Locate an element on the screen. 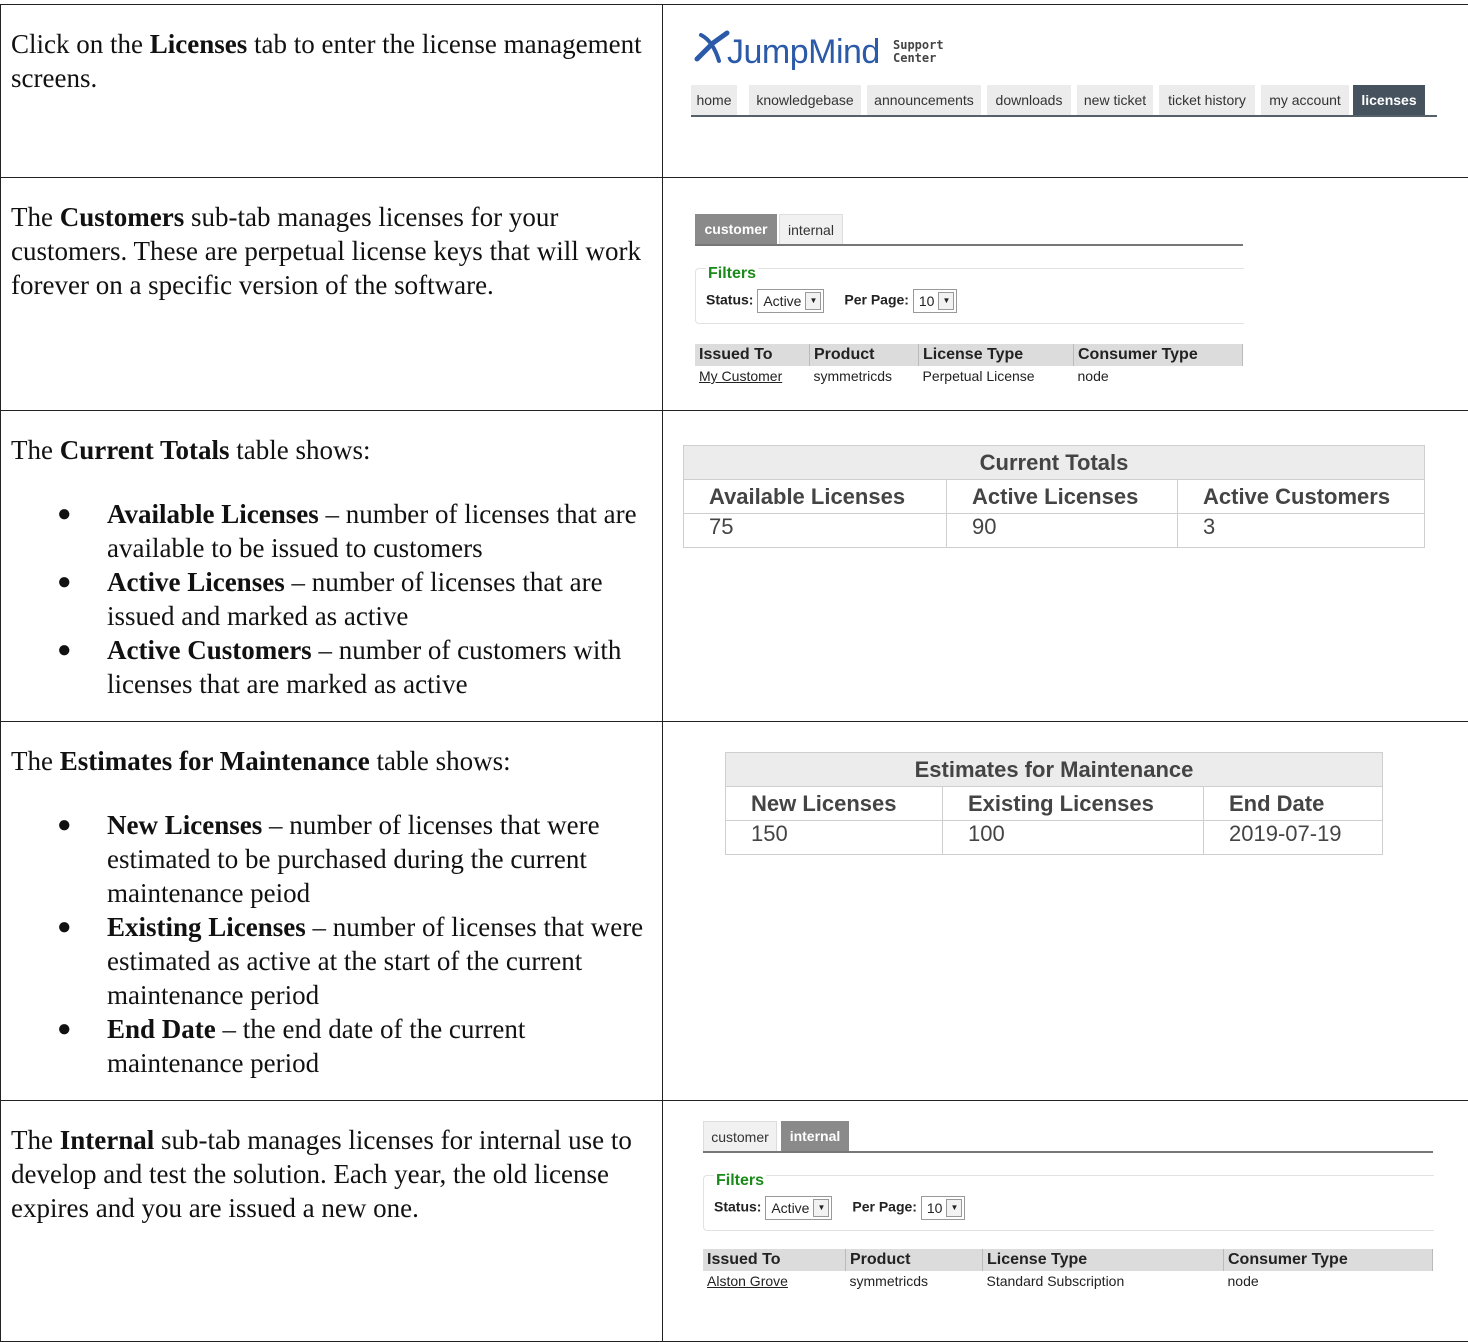 The image size is (1468, 1342). instruction-text: The Current Totals table shows: is located at coordinates (331, 450).